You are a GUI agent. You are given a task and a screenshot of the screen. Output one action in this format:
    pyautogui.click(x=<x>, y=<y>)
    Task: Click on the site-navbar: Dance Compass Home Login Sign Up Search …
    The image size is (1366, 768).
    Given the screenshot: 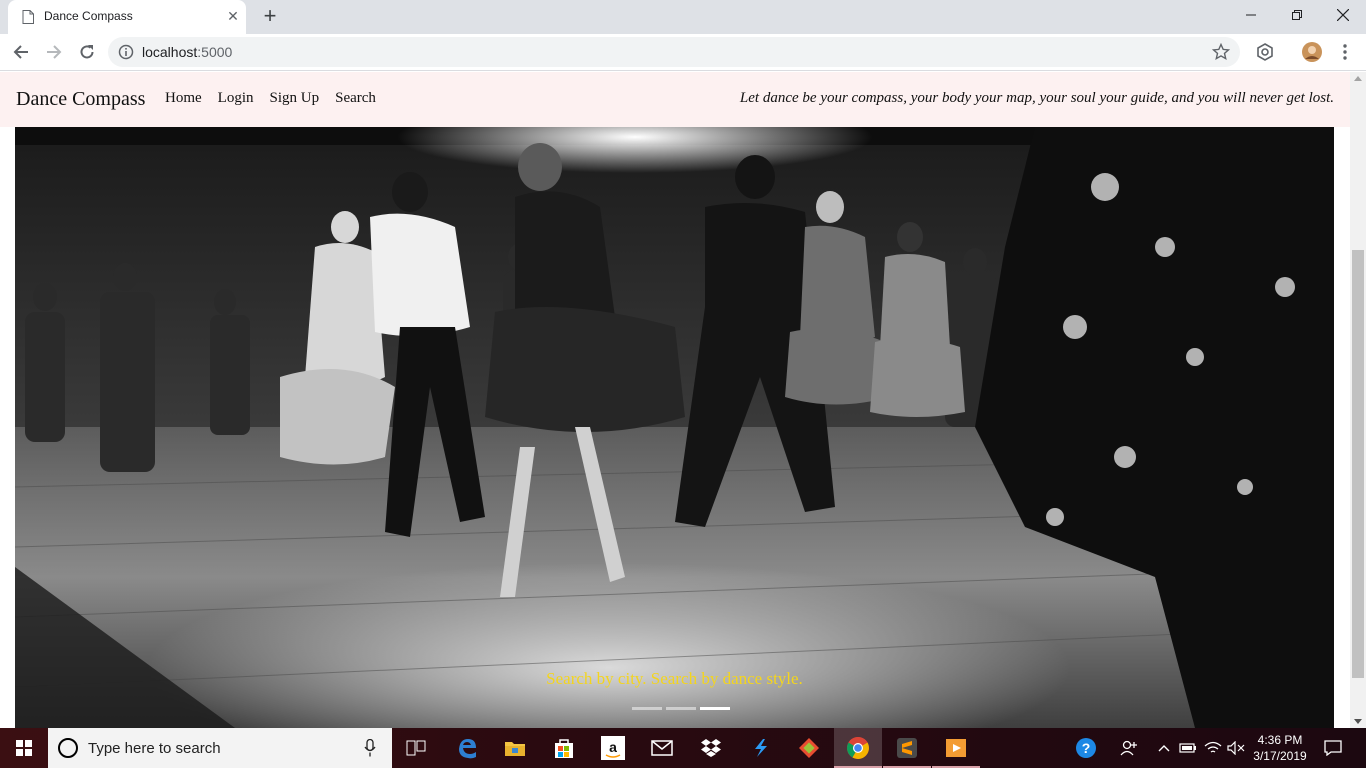 What is the action you would take?
    pyautogui.click(x=675, y=99)
    